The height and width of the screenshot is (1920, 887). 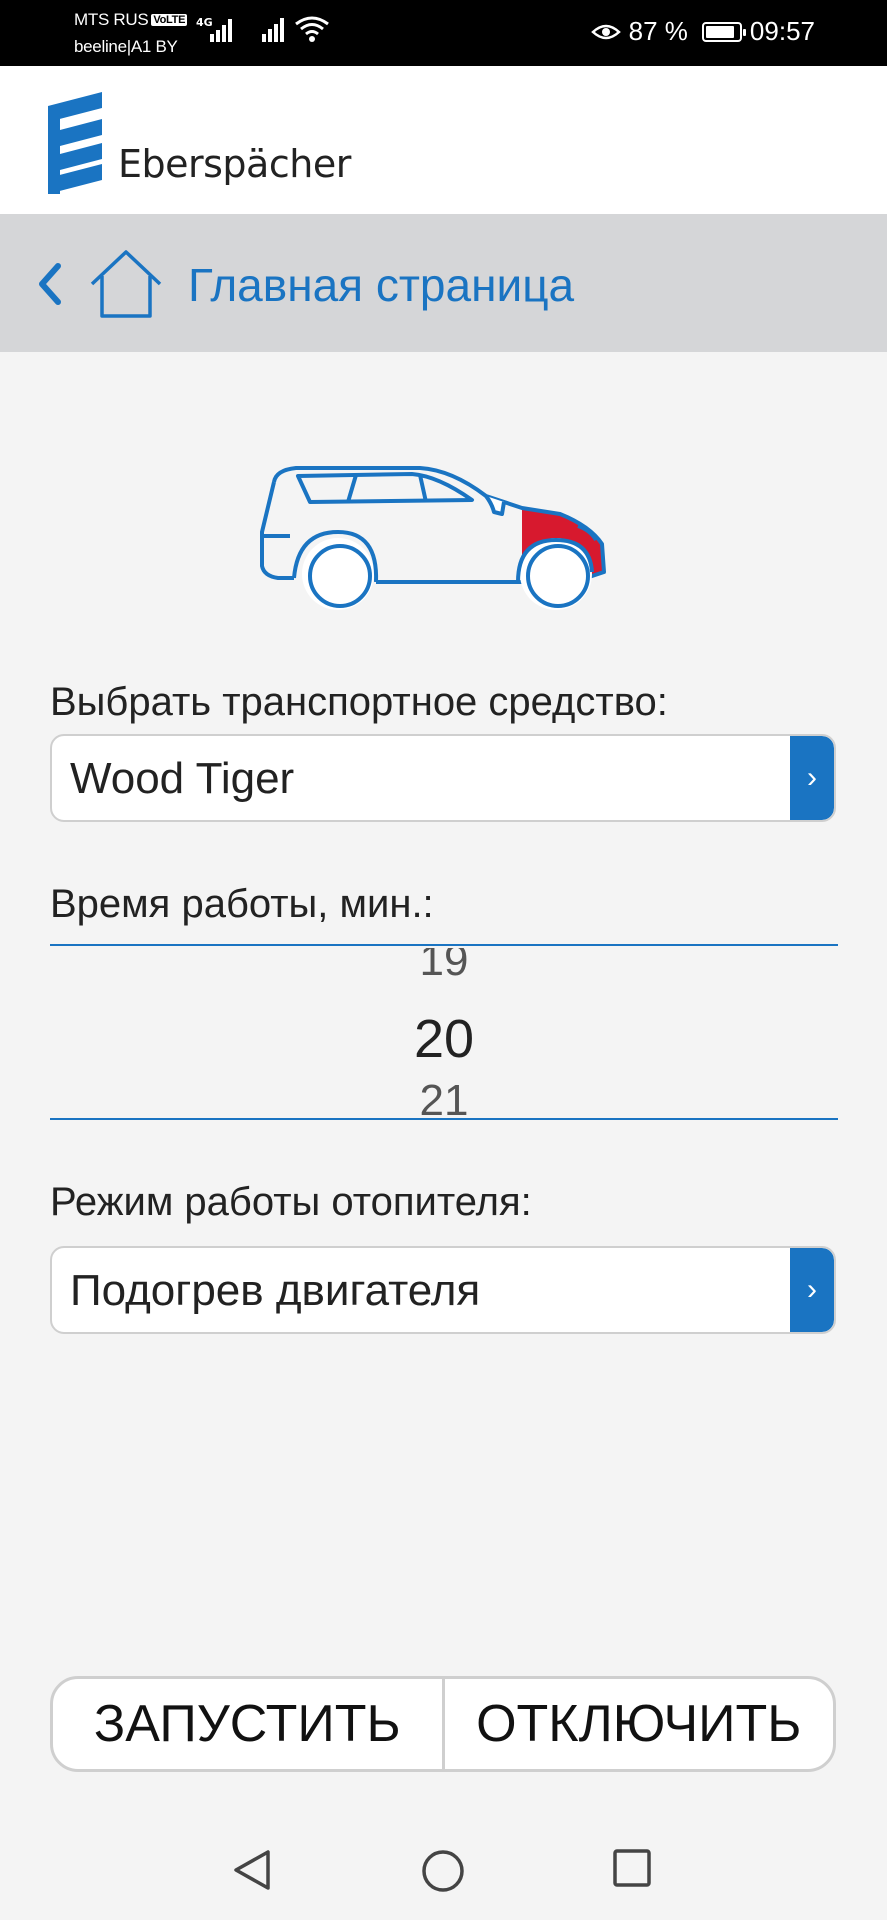 What do you see at coordinates (234, 164) in the screenshot?
I see `brand-name: Eberspächer` at bounding box center [234, 164].